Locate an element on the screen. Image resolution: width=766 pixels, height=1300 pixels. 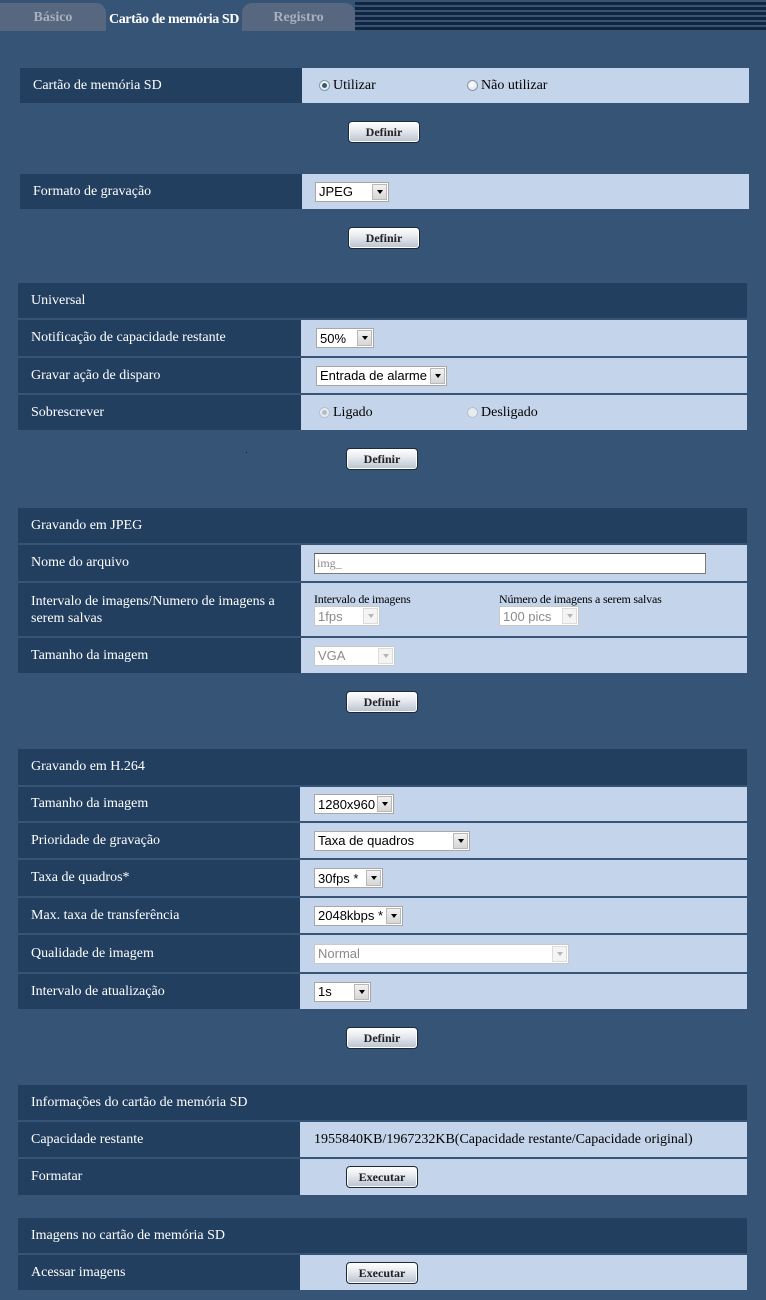
max-bitrate-label: Max. taxa de transferência is located at coordinates (159, 915).